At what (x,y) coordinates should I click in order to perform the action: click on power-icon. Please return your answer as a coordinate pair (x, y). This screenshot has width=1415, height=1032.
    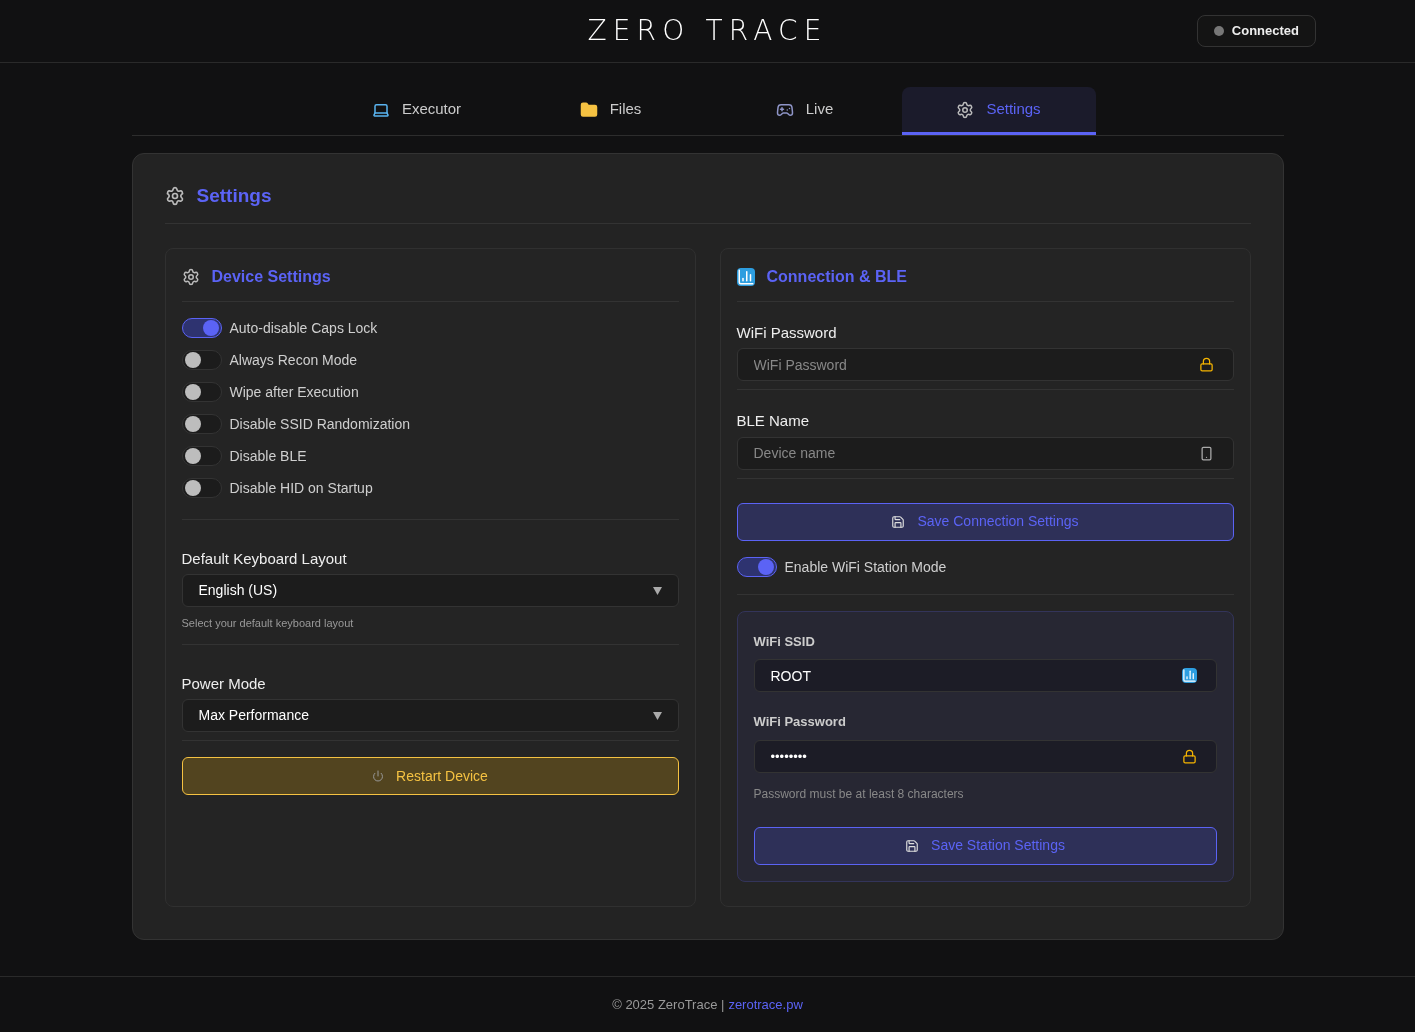
    Looking at the image, I should click on (378, 776).